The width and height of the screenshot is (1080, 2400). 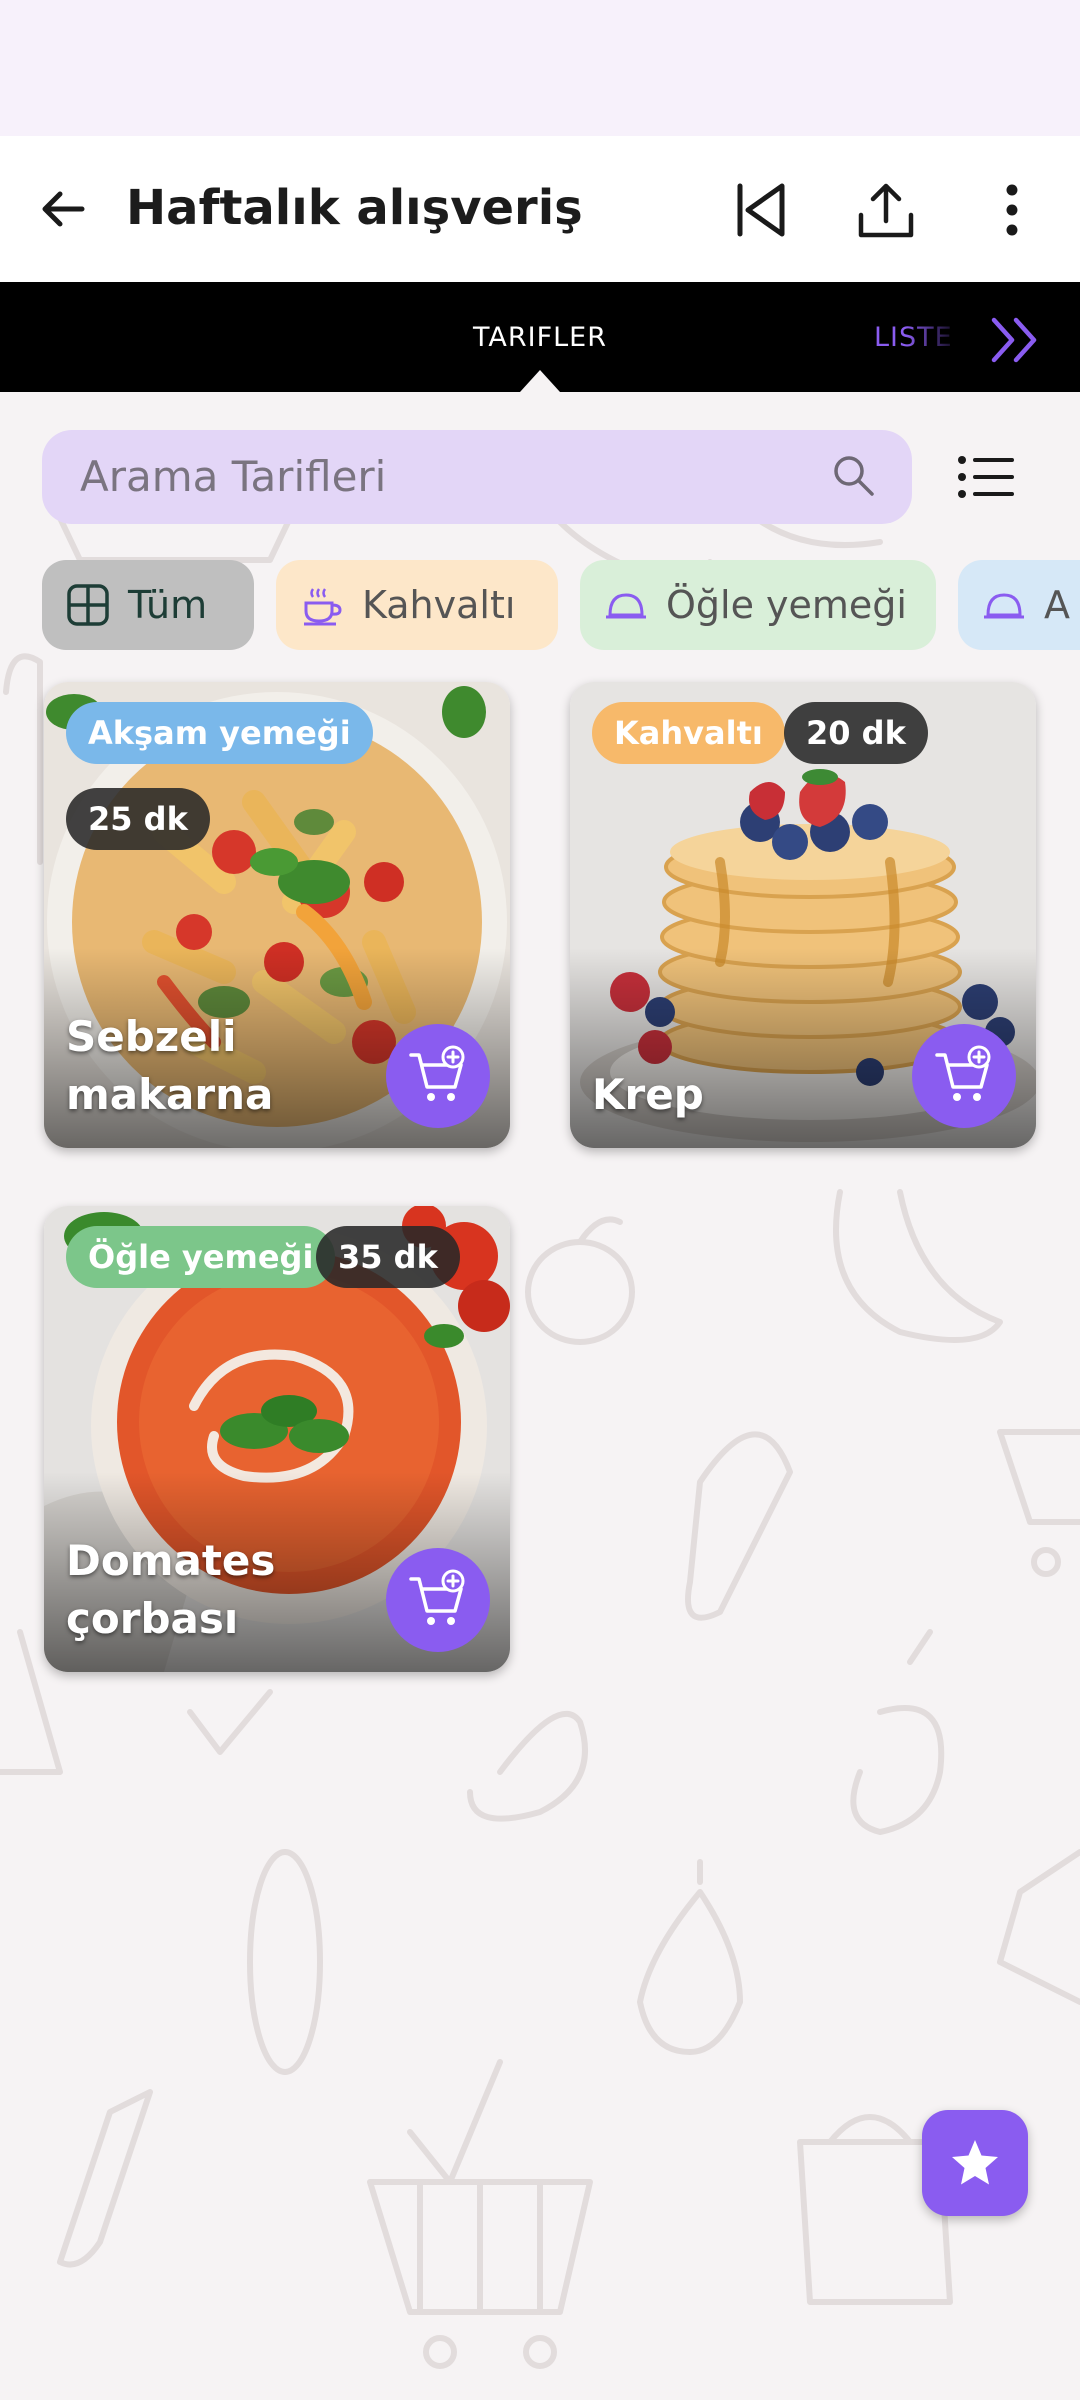 I want to click on tab-bar: TARIFLER LISTE, so click(x=540, y=337).